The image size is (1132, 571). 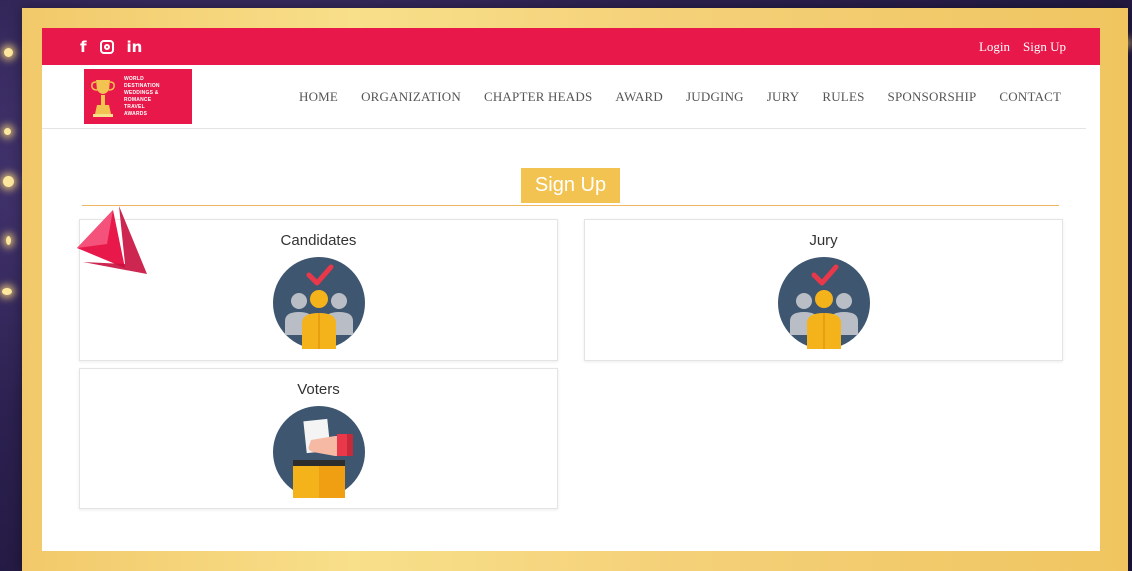 I want to click on instagram-icon, so click(x=106, y=46).